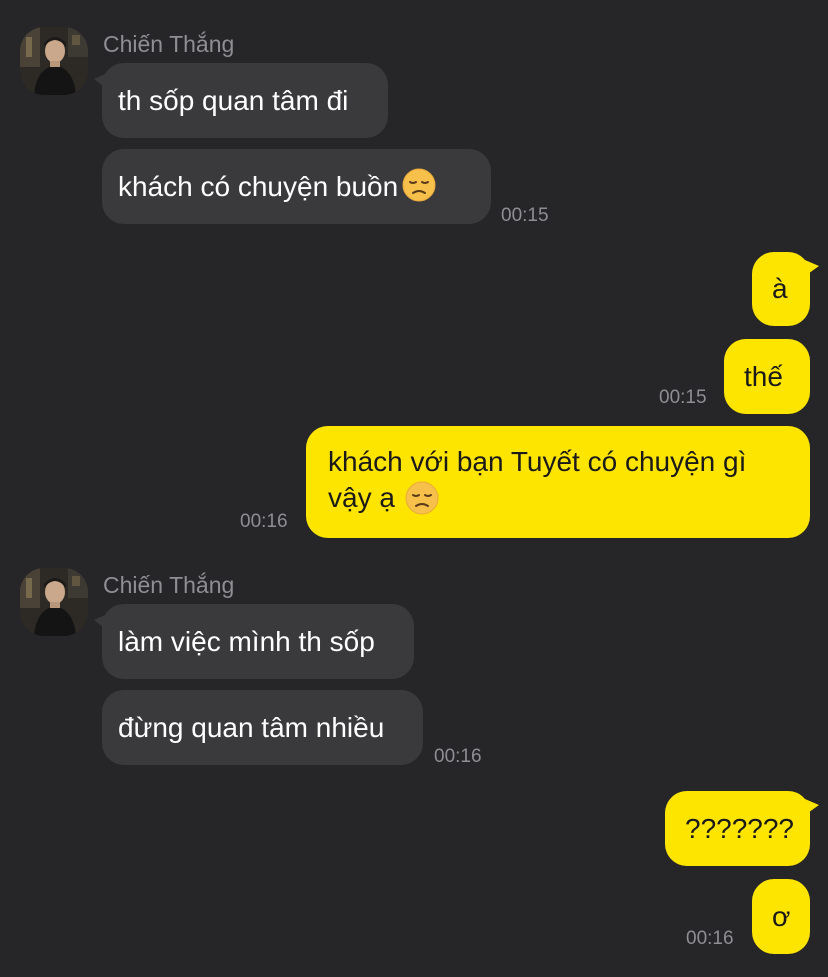  I want to click on message-text-line: khách với bạn Tuyết có chuyện gì, so click(537, 461).